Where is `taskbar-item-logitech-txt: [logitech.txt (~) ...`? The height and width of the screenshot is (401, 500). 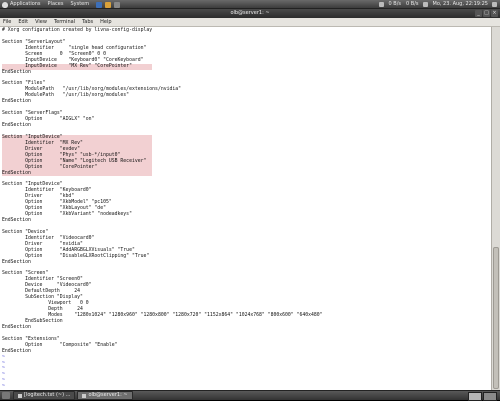 taskbar-item-logitech-txt: [logitech.txt (~) ... is located at coordinates (44, 395).